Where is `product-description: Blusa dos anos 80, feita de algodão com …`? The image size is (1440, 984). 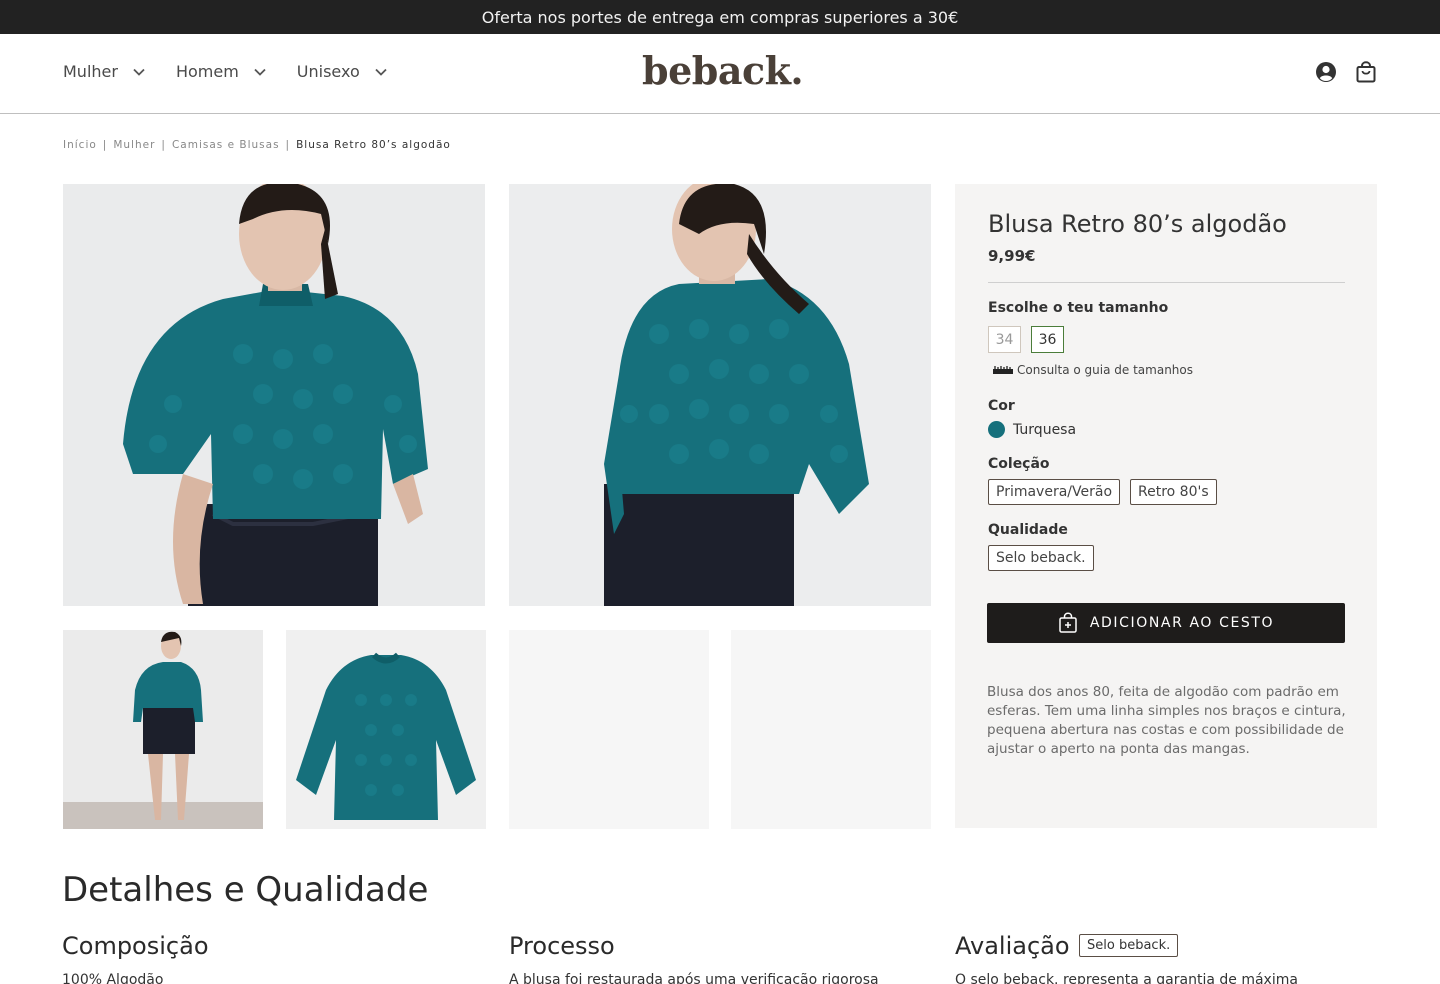 product-description: Blusa dos anos 80, feita de algodão com … is located at coordinates (1166, 720).